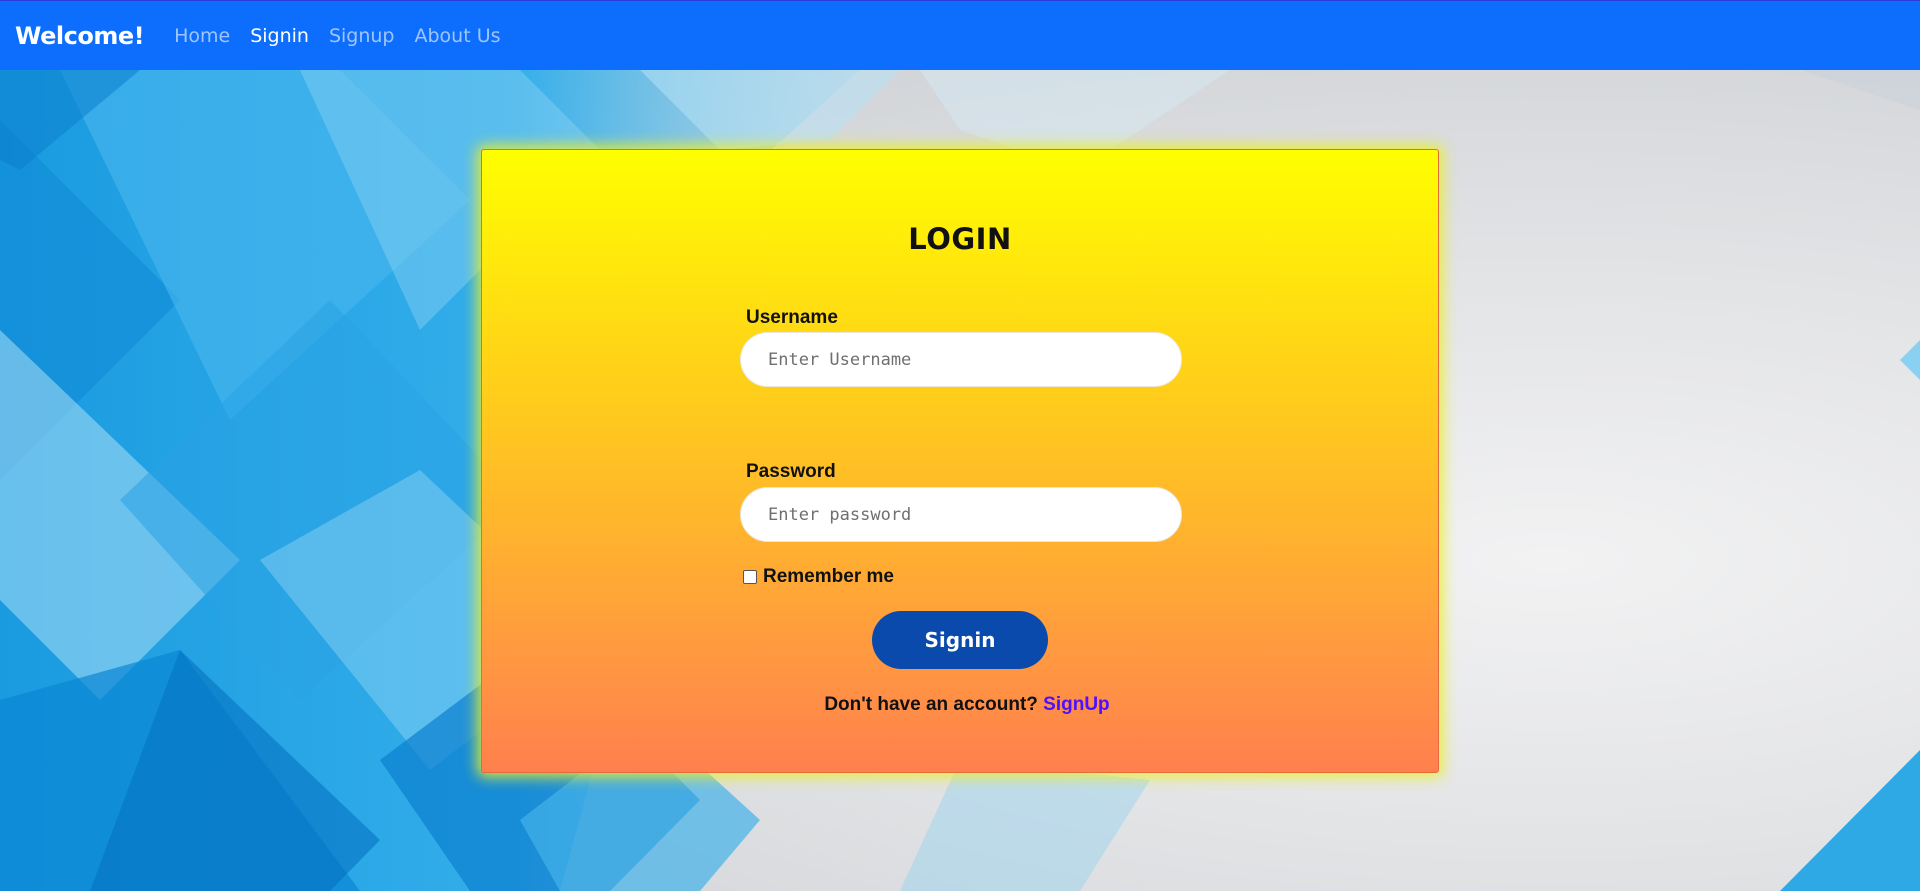 The image size is (1920, 891). I want to click on remember-me-checkbox, so click(750, 577).